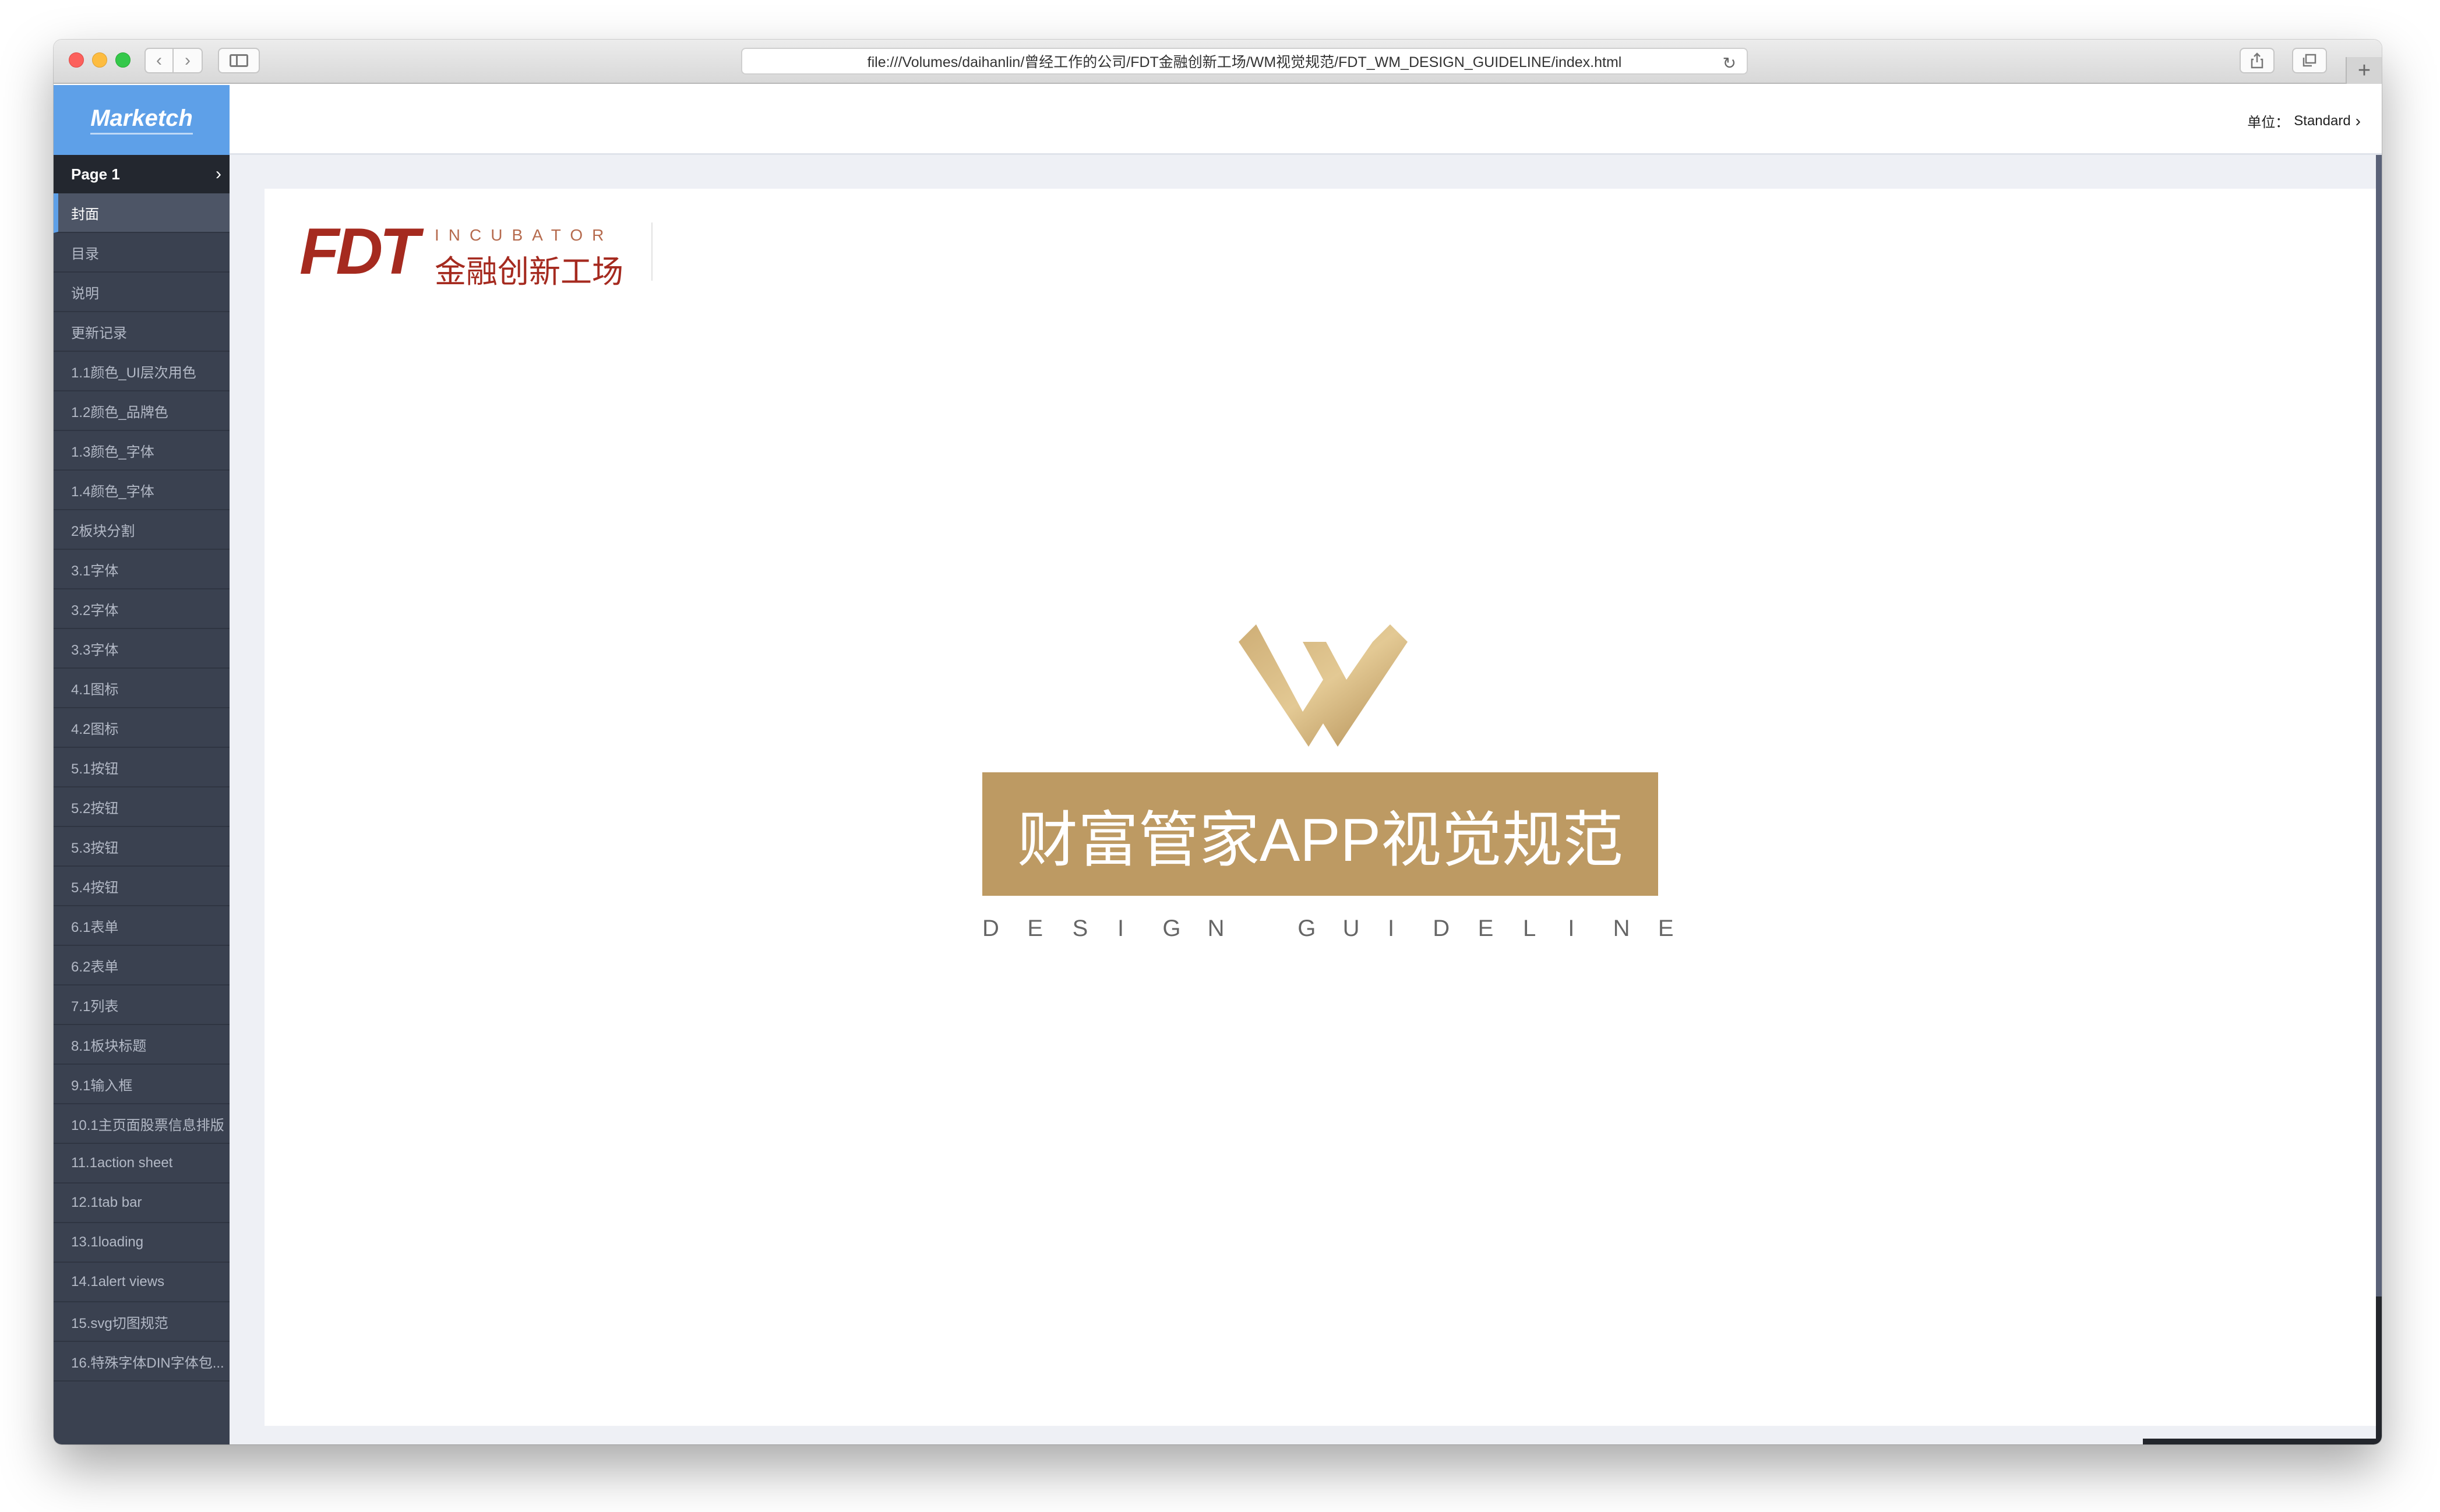  I want to click on unit-selector: 单位： Standard ›, so click(2304, 121).